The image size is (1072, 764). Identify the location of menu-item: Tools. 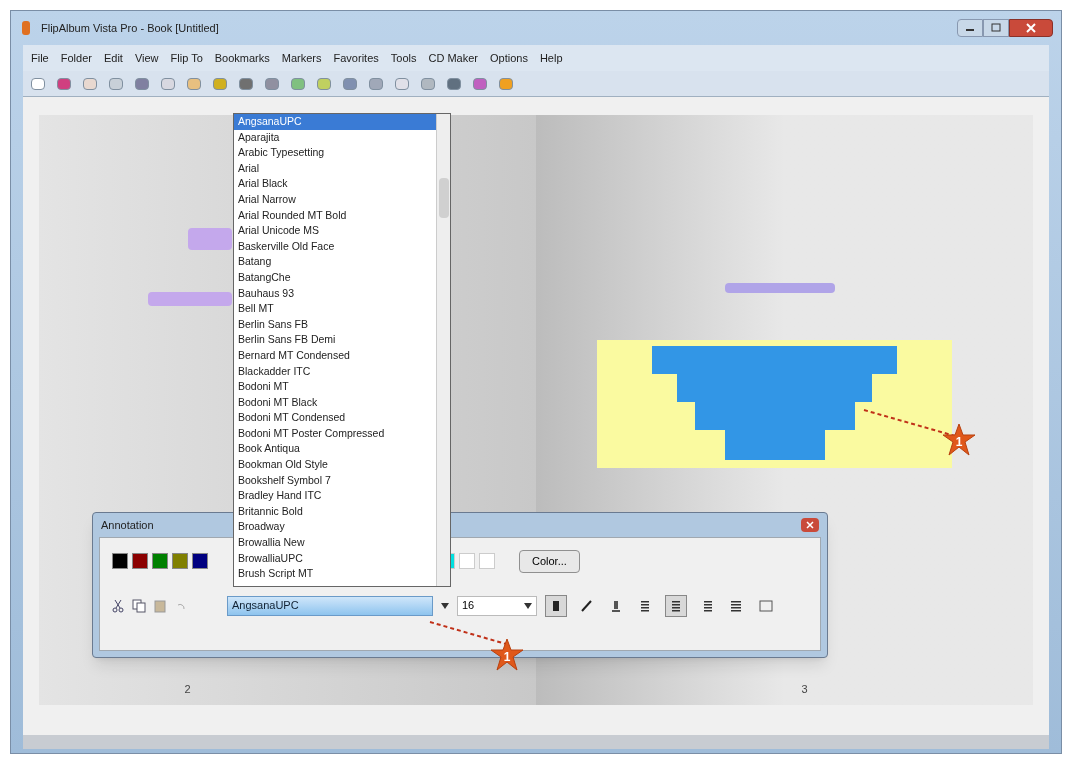
(403, 58).